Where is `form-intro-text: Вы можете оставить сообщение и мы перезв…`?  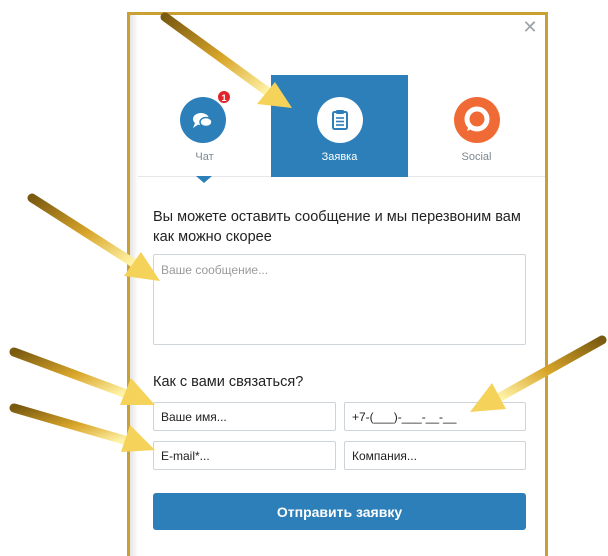 form-intro-text: Вы можете оставить сообщение и мы перезв… is located at coordinates (337, 227).